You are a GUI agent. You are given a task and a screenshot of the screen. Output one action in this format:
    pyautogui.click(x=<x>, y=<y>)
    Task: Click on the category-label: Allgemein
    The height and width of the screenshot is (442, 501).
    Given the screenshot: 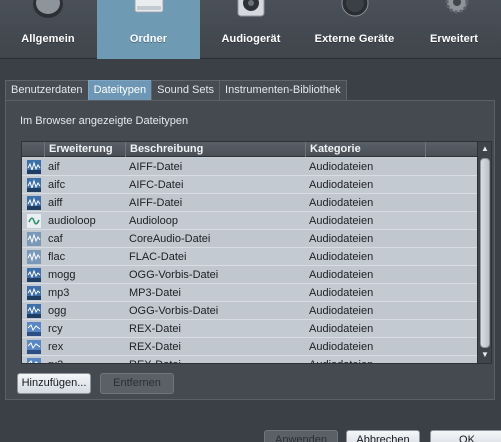 What is the action you would take?
    pyautogui.click(x=48, y=39)
    